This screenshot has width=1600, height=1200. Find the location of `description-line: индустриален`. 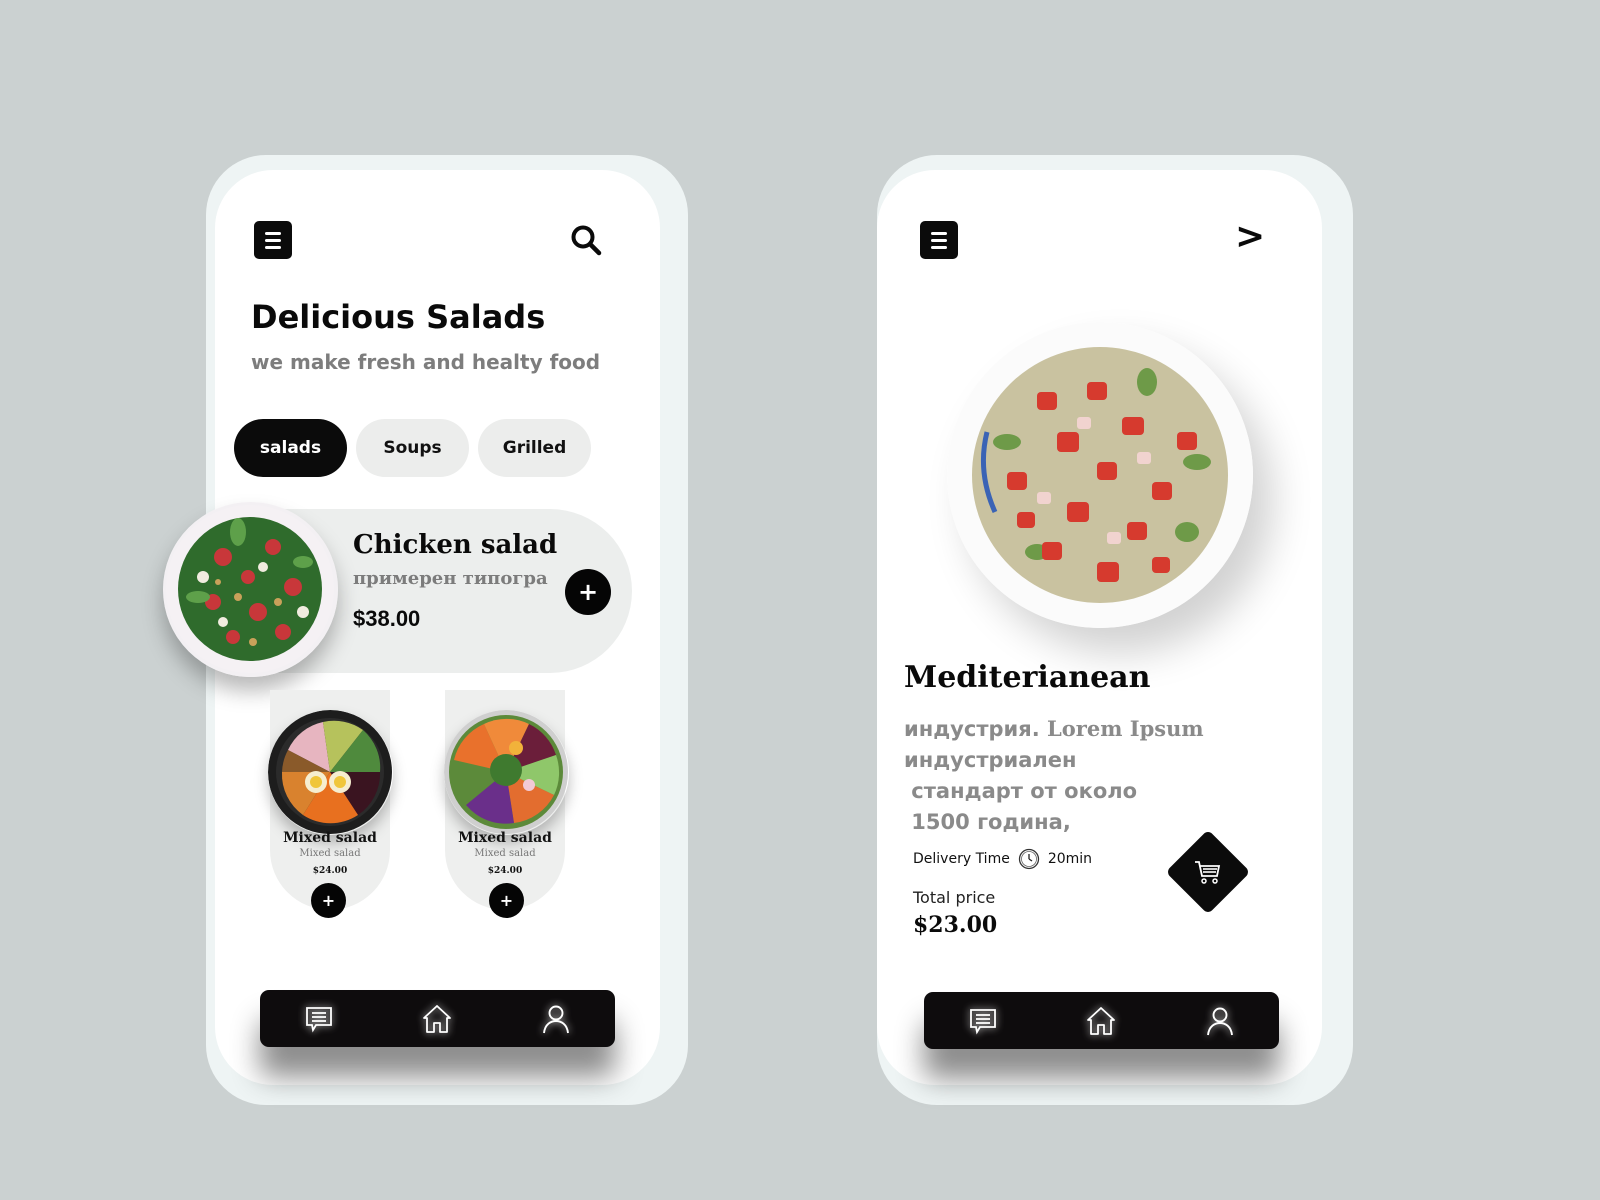

description-line: индустриален is located at coordinates (990, 760).